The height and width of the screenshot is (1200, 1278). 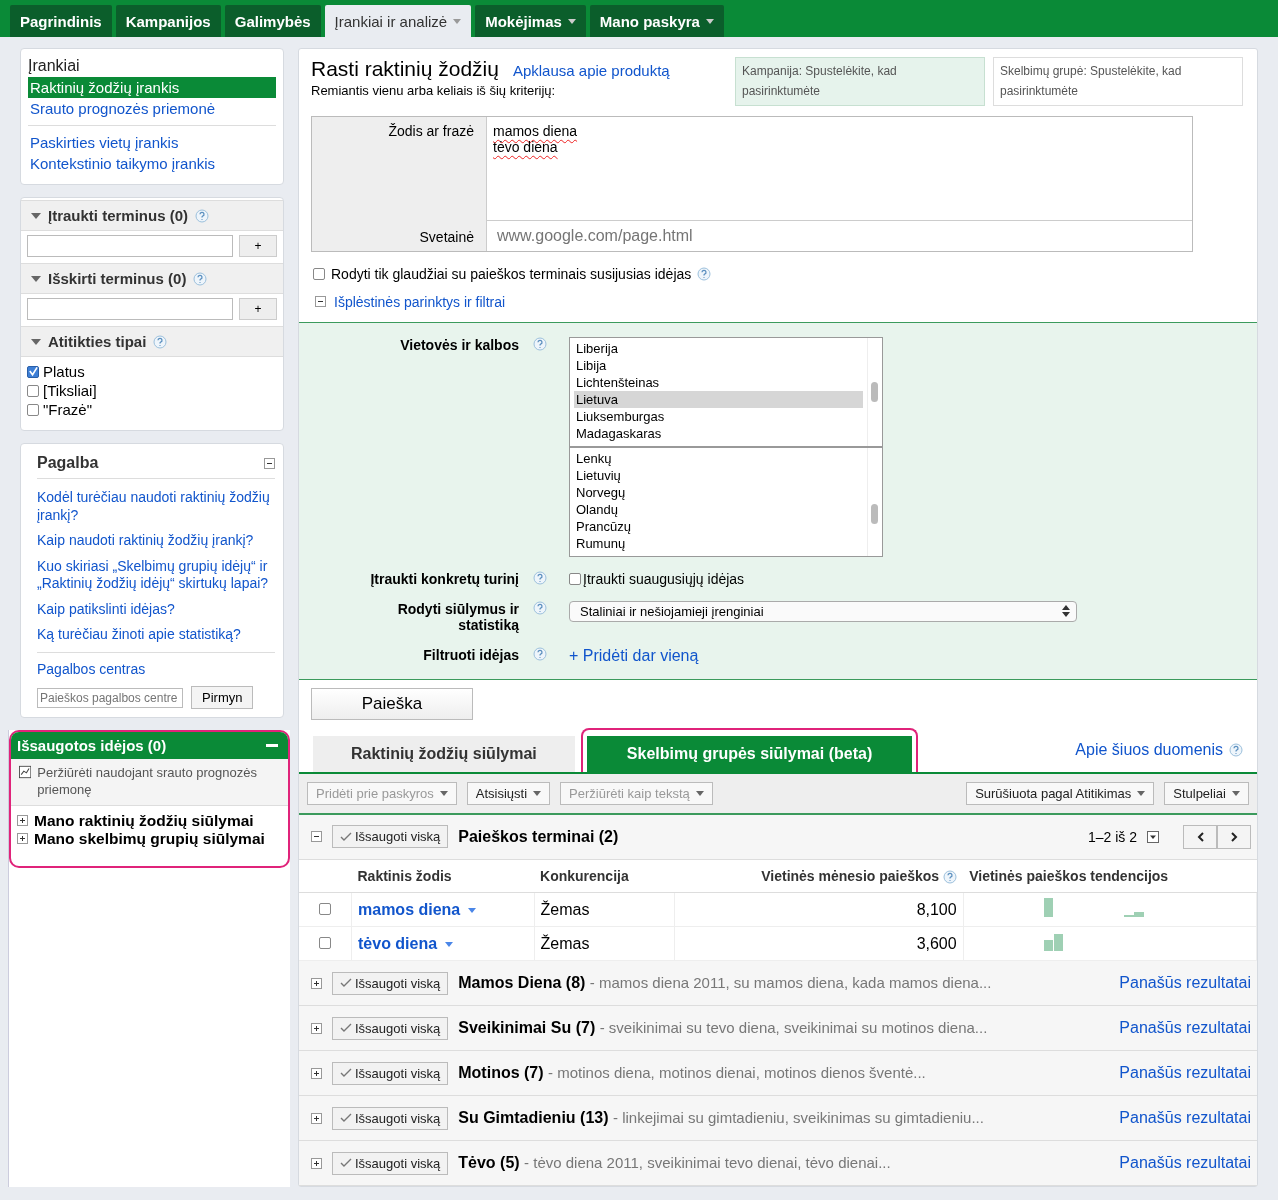 I want to click on results-tab: Raktinių žodžių siūlymai, so click(x=444, y=753).